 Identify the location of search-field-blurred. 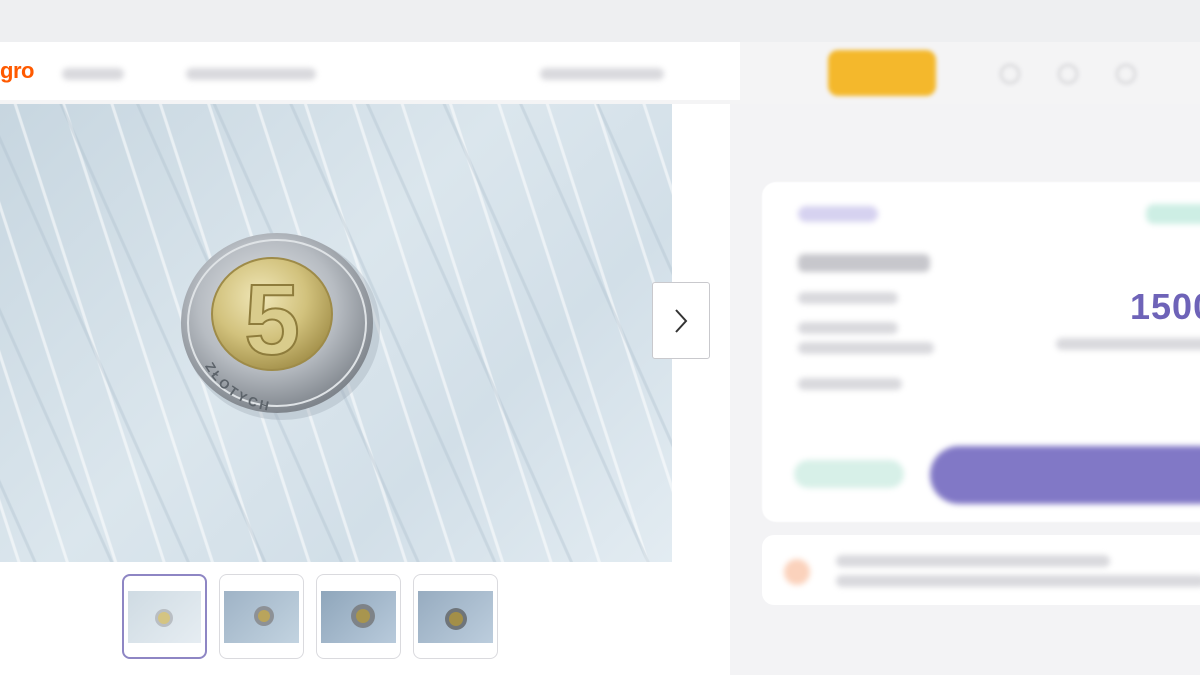
(602, 74).